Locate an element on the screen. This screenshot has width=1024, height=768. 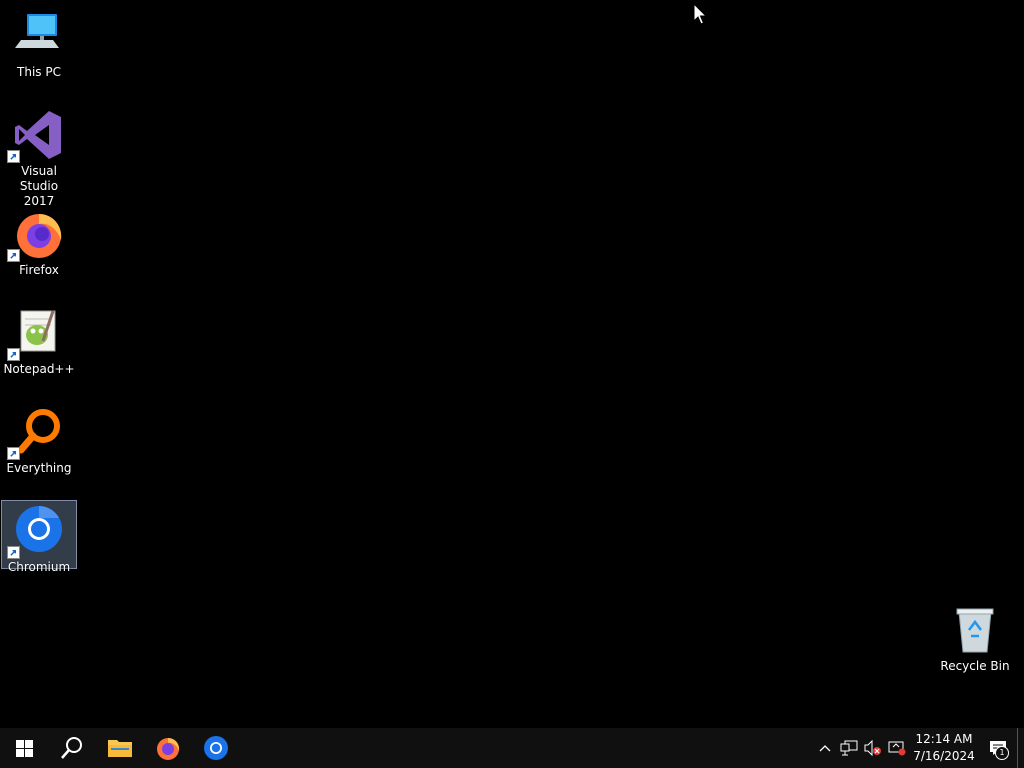
desktop-icon-chromium: Chromium is located at coordinates (39, 537).